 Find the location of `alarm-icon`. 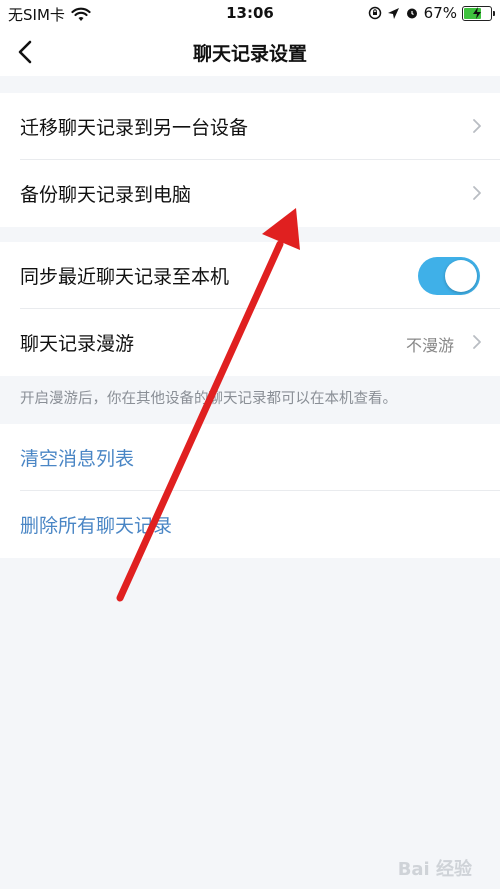

alarm-icon is located at coordinates (411, 13).